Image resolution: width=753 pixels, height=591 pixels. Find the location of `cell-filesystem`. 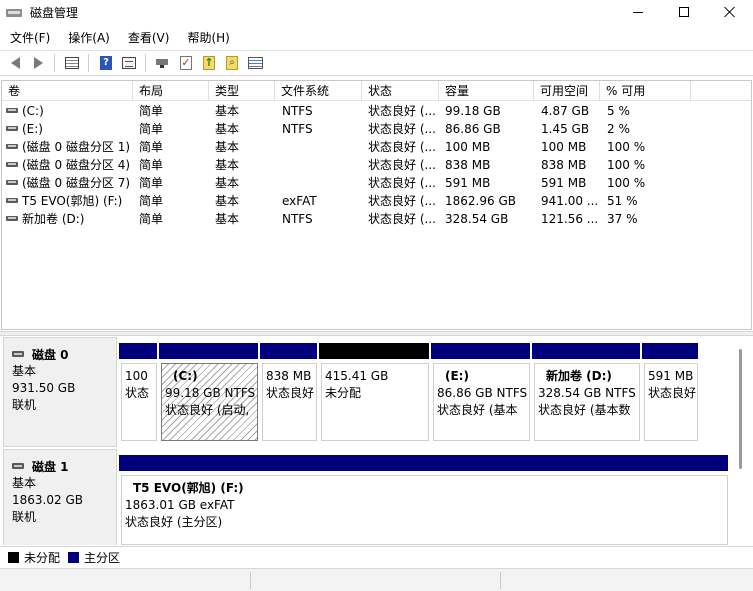

cell-filesystem is located at coordinates (322, 183).